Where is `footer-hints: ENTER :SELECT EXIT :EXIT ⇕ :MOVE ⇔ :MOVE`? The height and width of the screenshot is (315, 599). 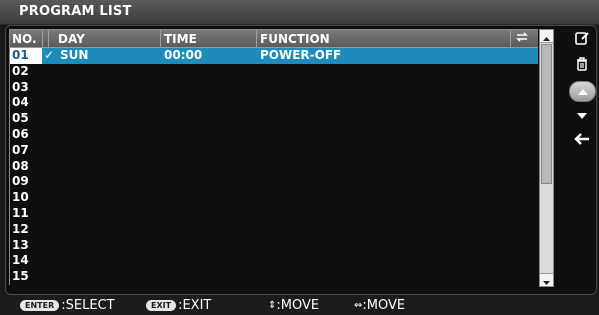 footer-hints: ENTER :SELECT EXIT :EXIT ⇕ :MOVE ⇔ :MOVE is located at coordinates (299, 305).